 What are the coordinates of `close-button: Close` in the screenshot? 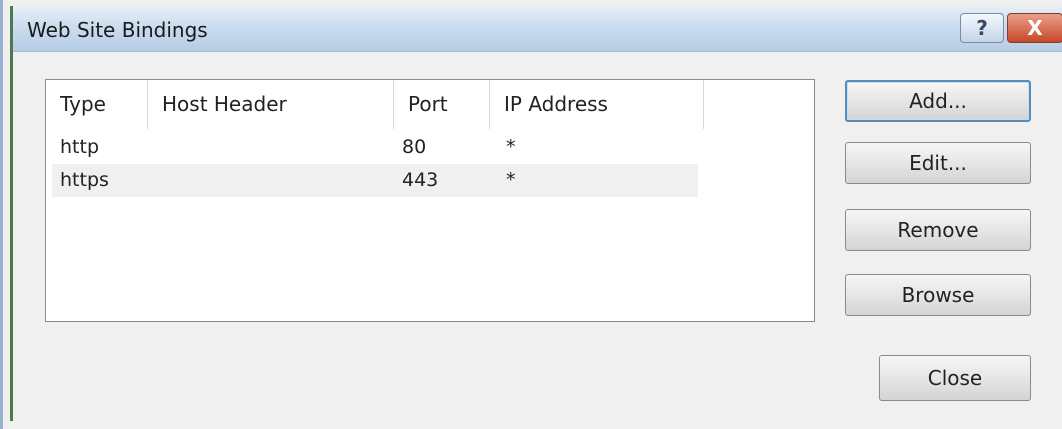 It's located at (955, 378).